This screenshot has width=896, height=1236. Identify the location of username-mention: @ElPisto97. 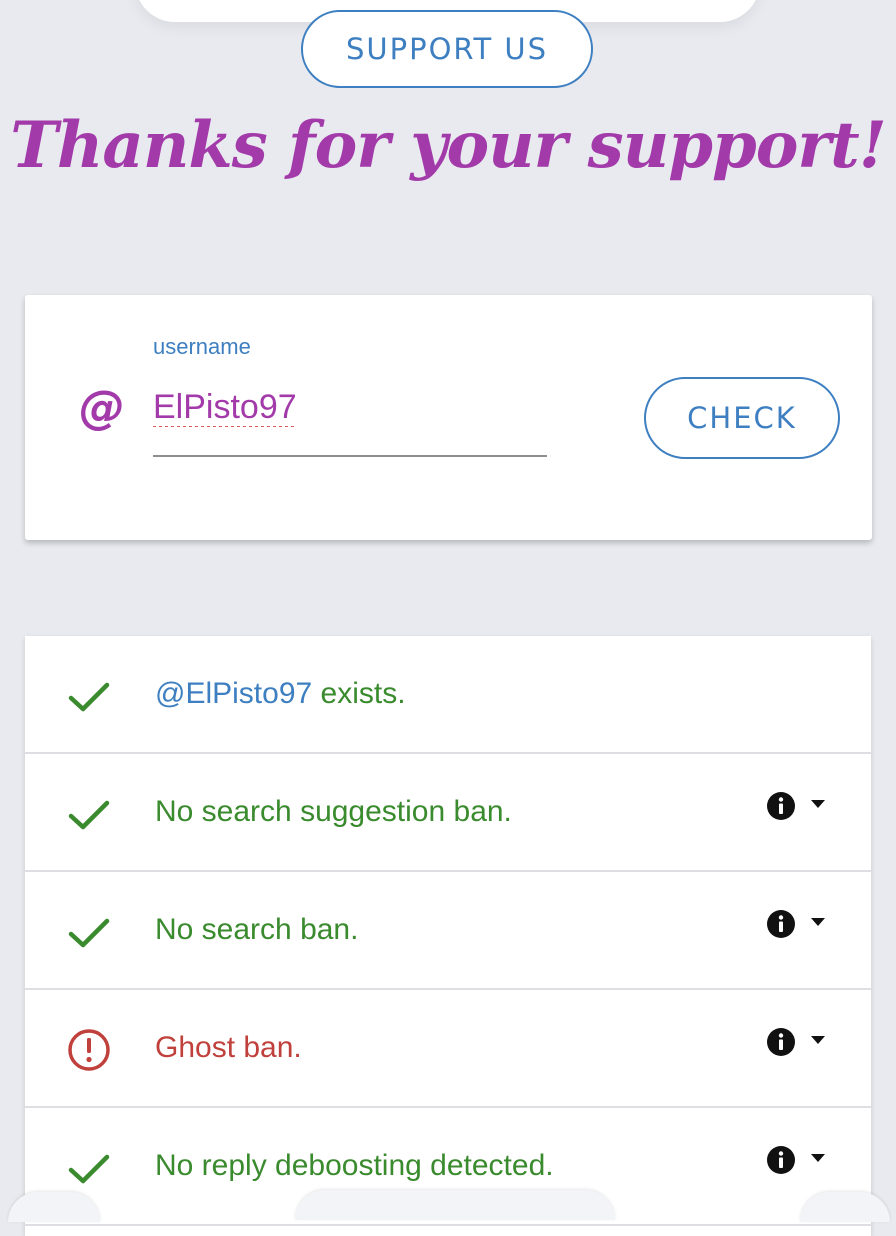
(234, 693).